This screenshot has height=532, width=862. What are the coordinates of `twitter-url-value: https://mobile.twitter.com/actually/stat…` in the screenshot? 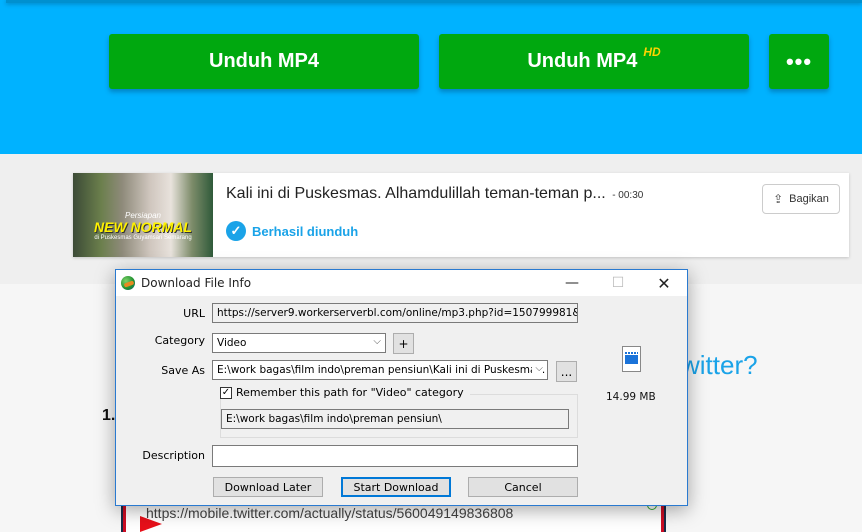 It's located at (330, 513).